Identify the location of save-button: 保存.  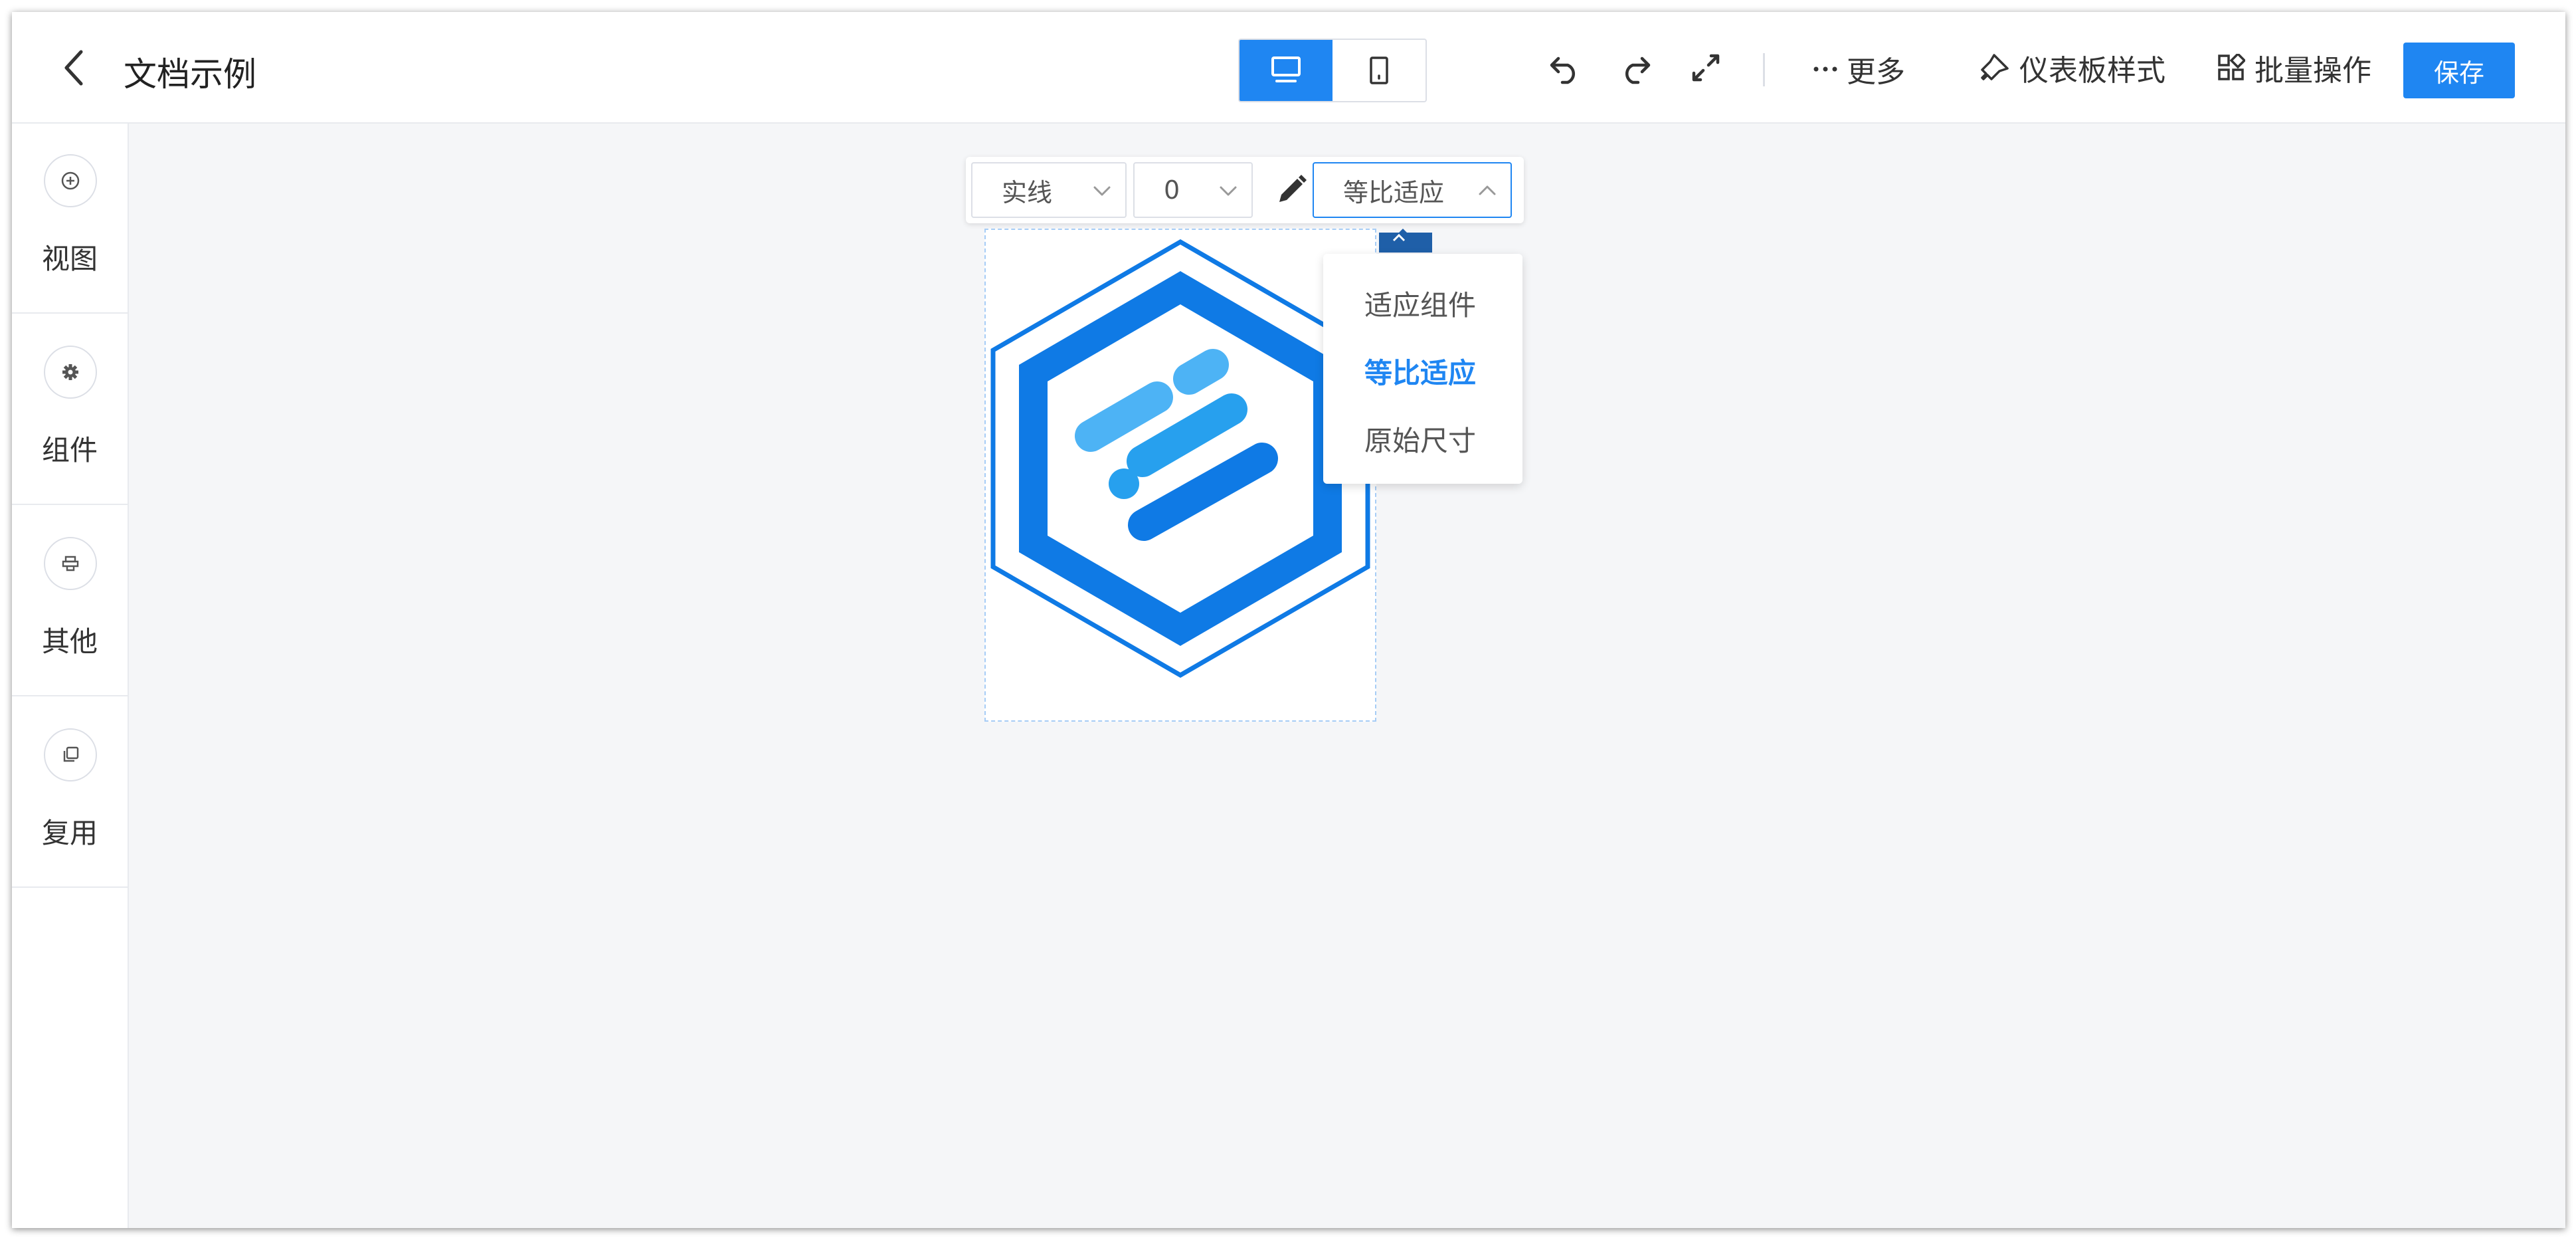
(2459, 70).